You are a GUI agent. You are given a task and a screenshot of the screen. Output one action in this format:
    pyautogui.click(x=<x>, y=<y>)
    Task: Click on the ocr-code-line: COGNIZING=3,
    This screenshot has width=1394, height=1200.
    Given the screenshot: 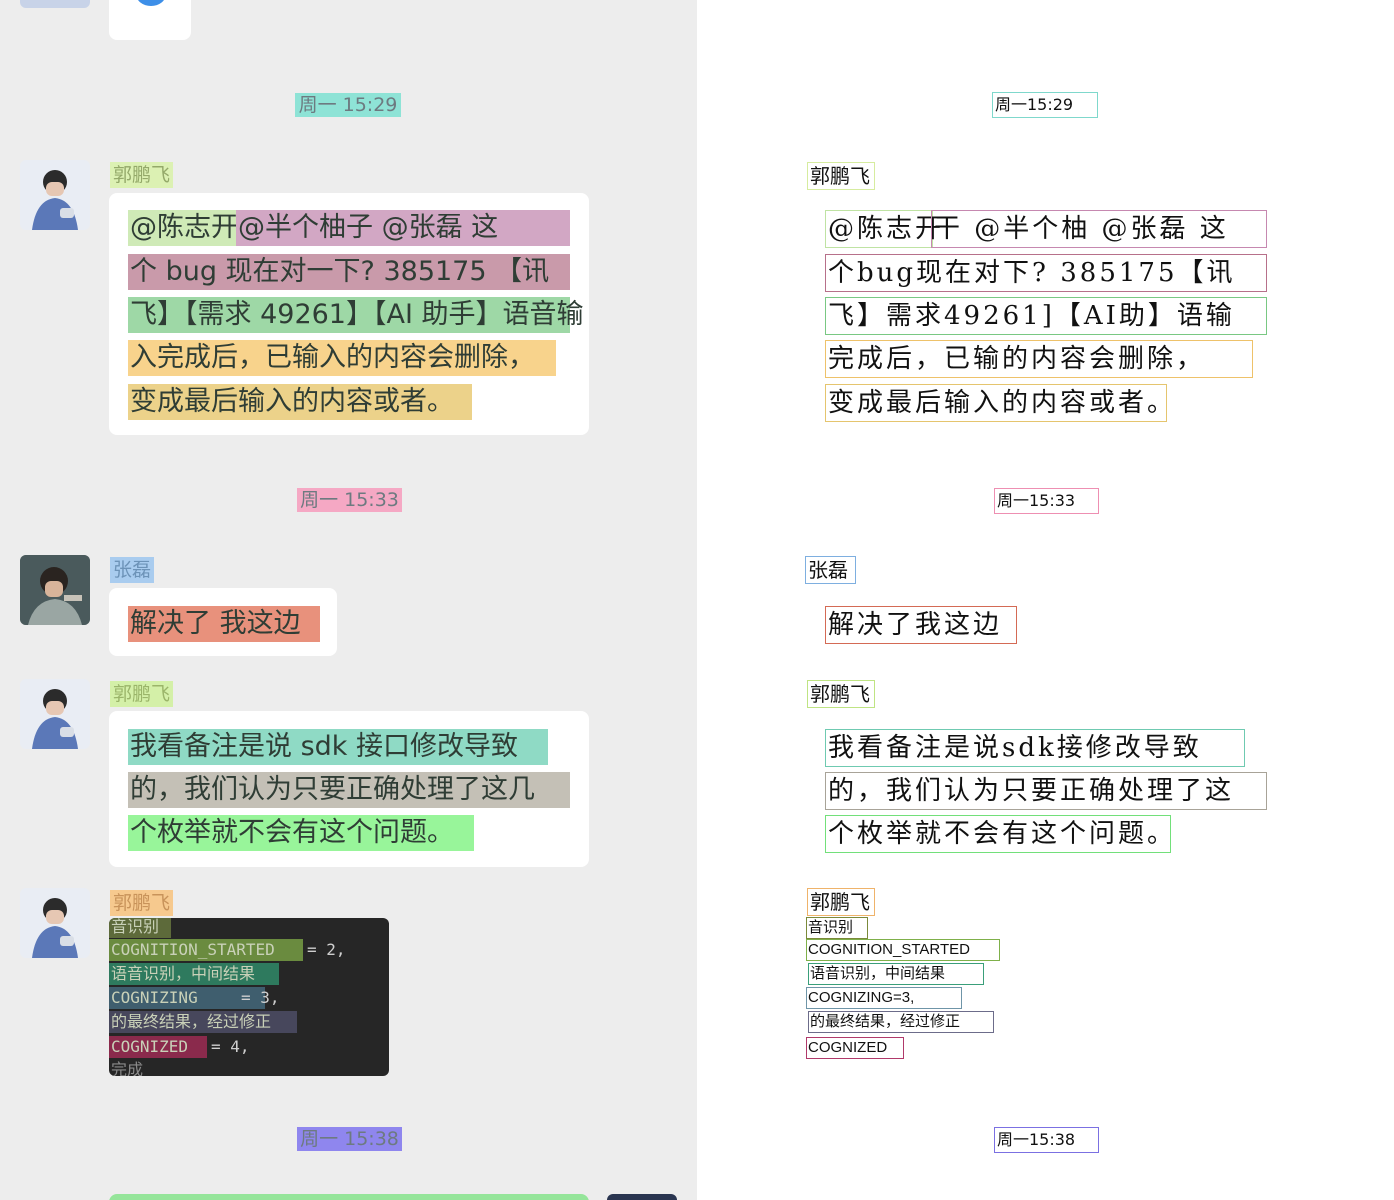 What is the action you would take?
    pyautogui.click(x=884, y=998)
    